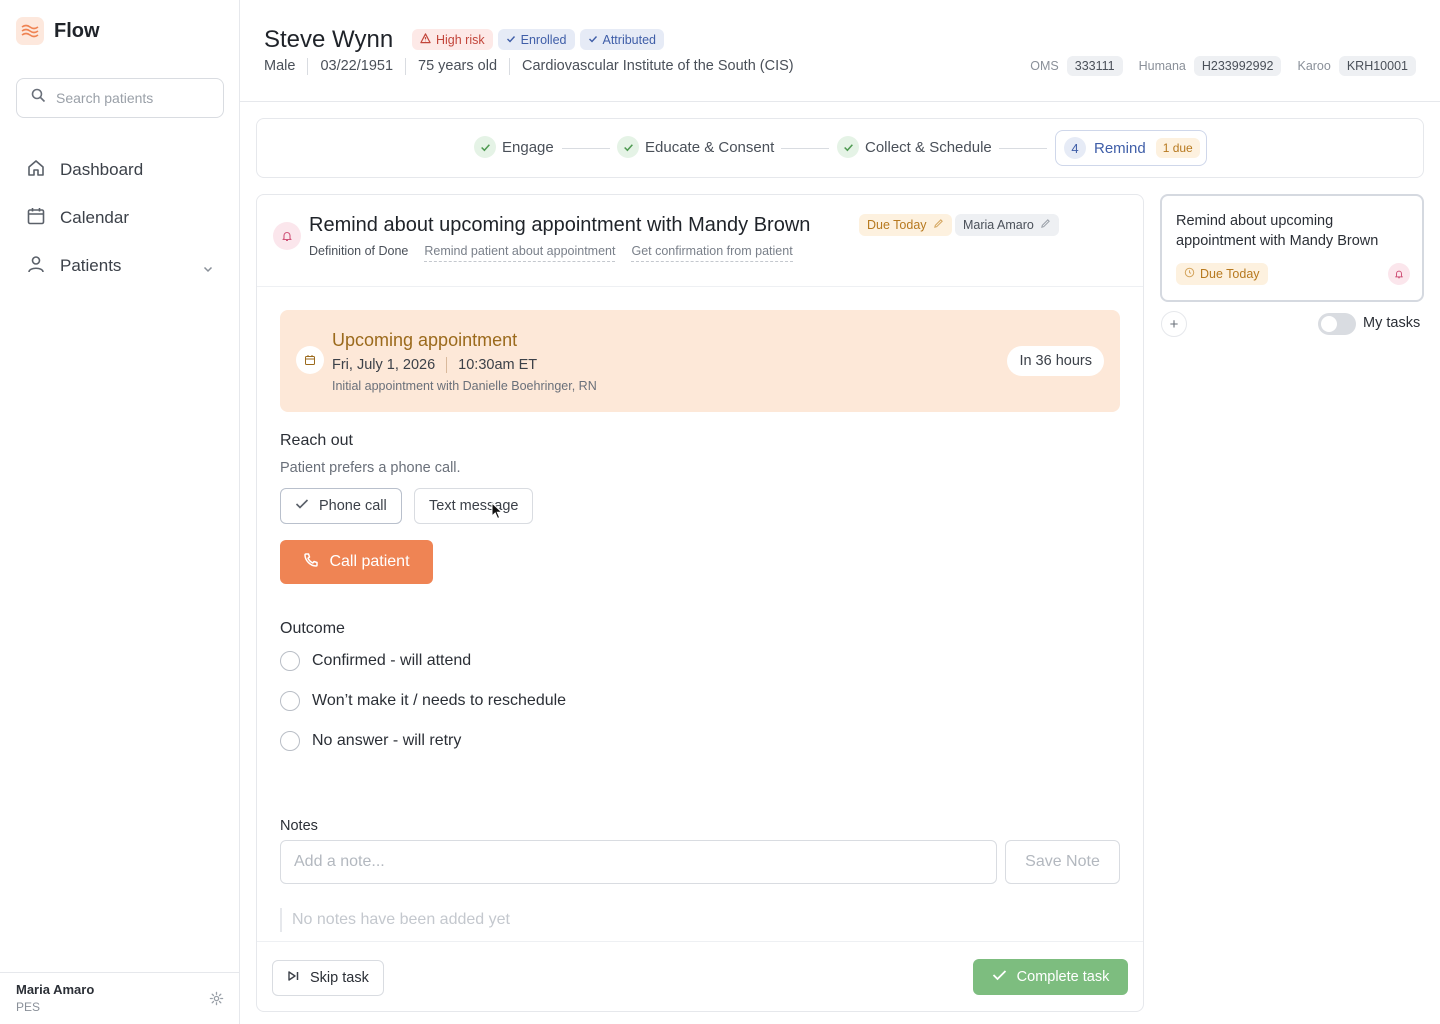  Describe the element at coordinates (1062, 862) in the screenshot. I see `save-note-button: Save Note` at that location.